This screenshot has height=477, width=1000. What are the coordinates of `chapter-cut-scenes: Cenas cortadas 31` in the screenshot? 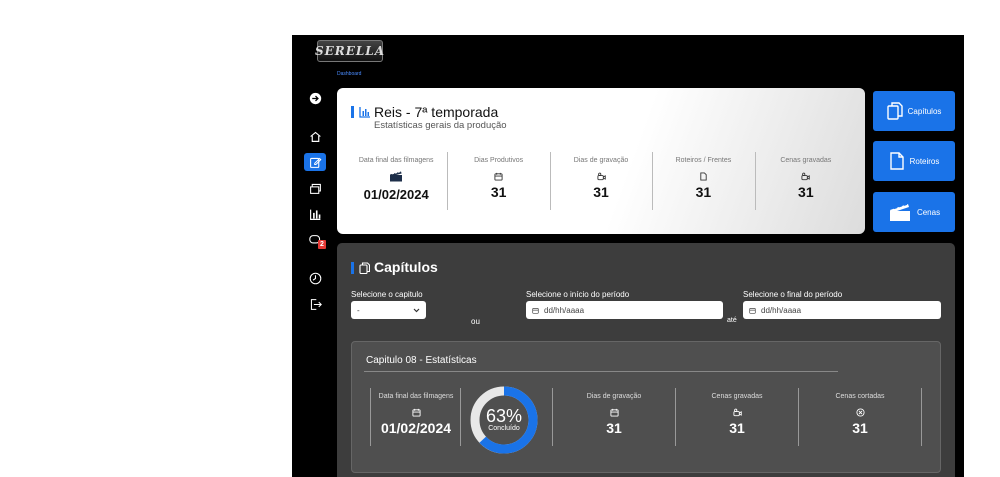 It's located at (860, 417).